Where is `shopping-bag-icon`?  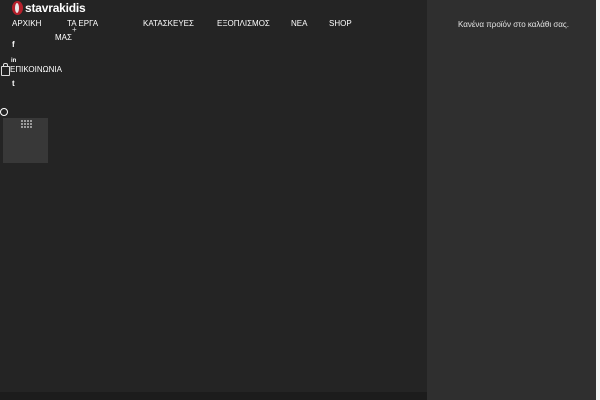
shopping-bag-icon is located at coordinates (5, 69).